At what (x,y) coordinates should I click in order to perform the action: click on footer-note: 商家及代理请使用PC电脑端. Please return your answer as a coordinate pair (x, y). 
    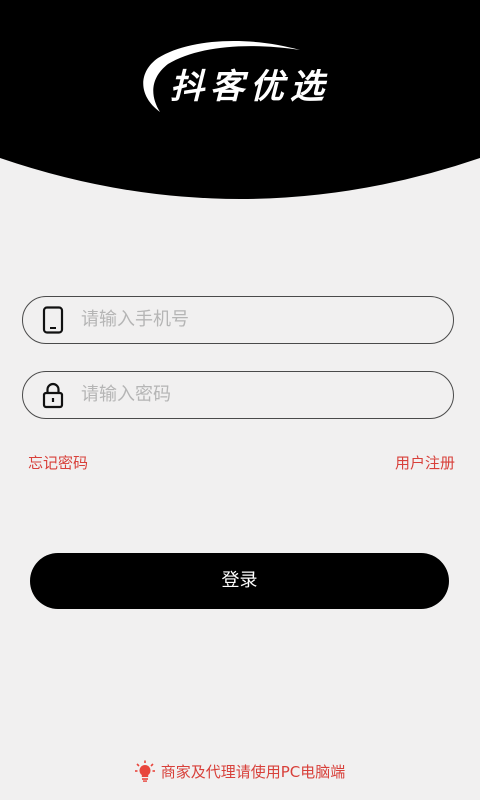
    Looking at the image, I should click on (240, 771).